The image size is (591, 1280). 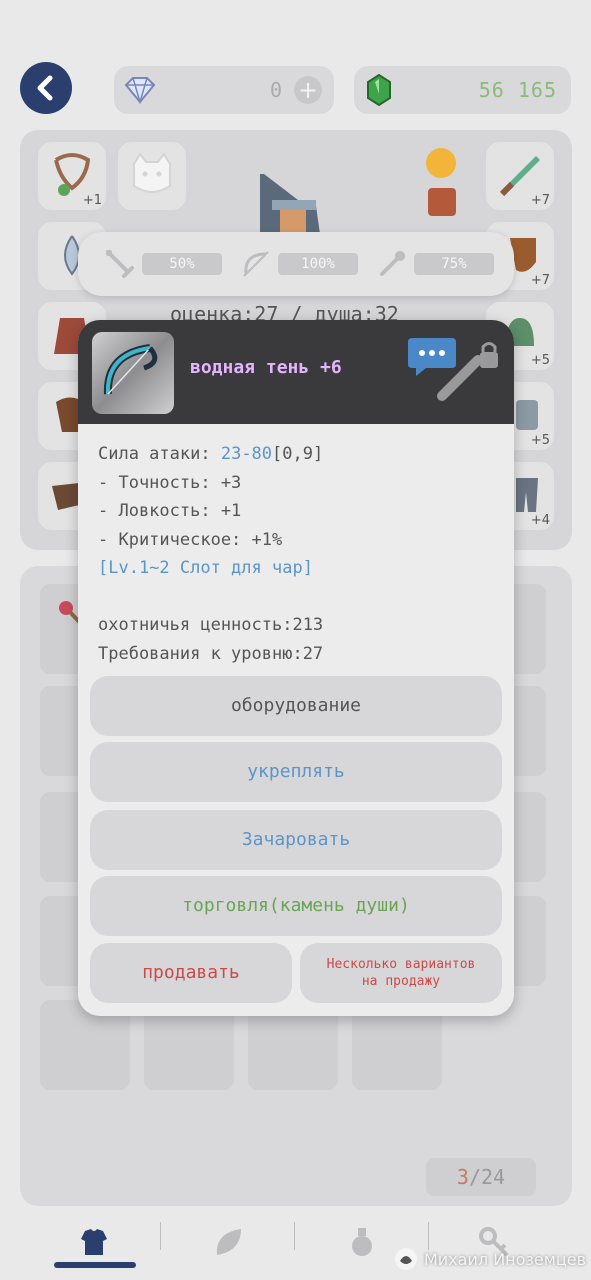 I want to click on accuracy-percent: 100%, so click(x=318, y=264).